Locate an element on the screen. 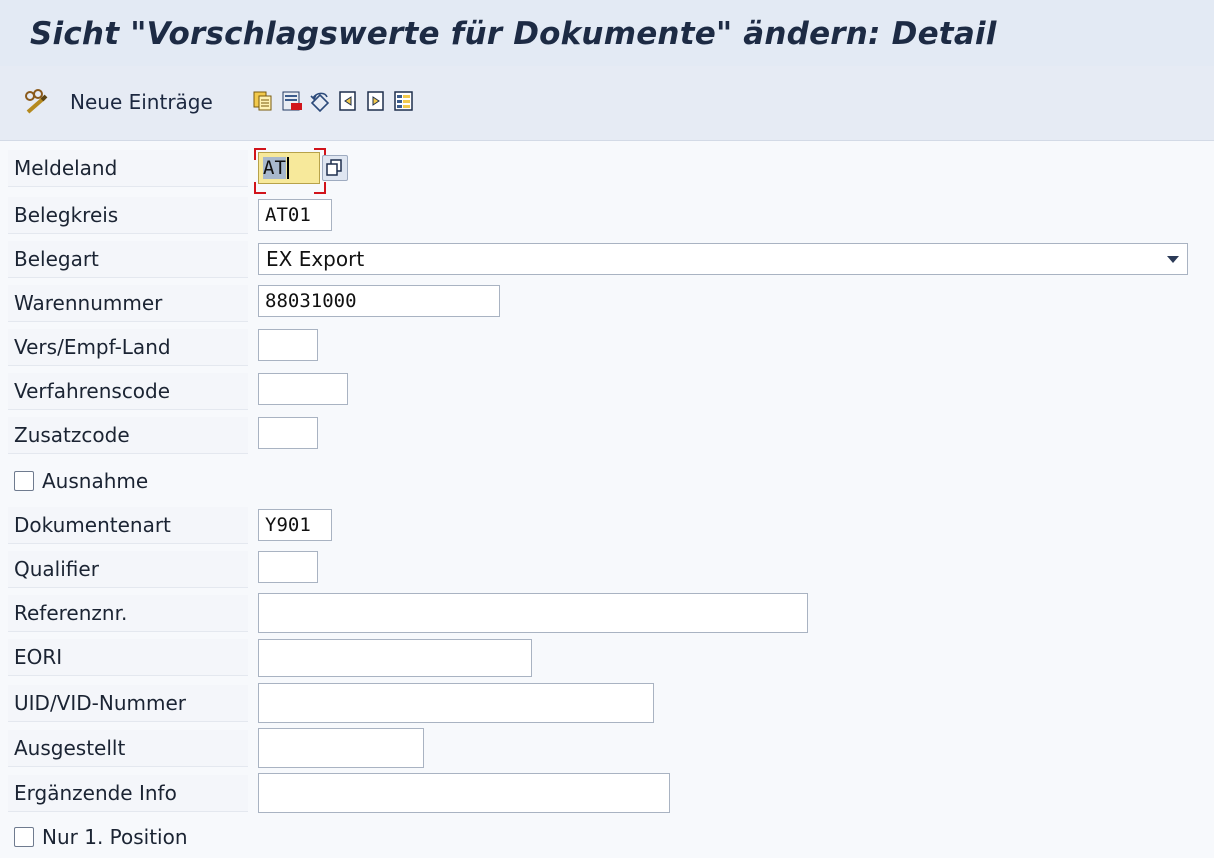 This screenshot has height=858, width=1214. qualifier-label: Qualifier is located at coordinates (56, 569).